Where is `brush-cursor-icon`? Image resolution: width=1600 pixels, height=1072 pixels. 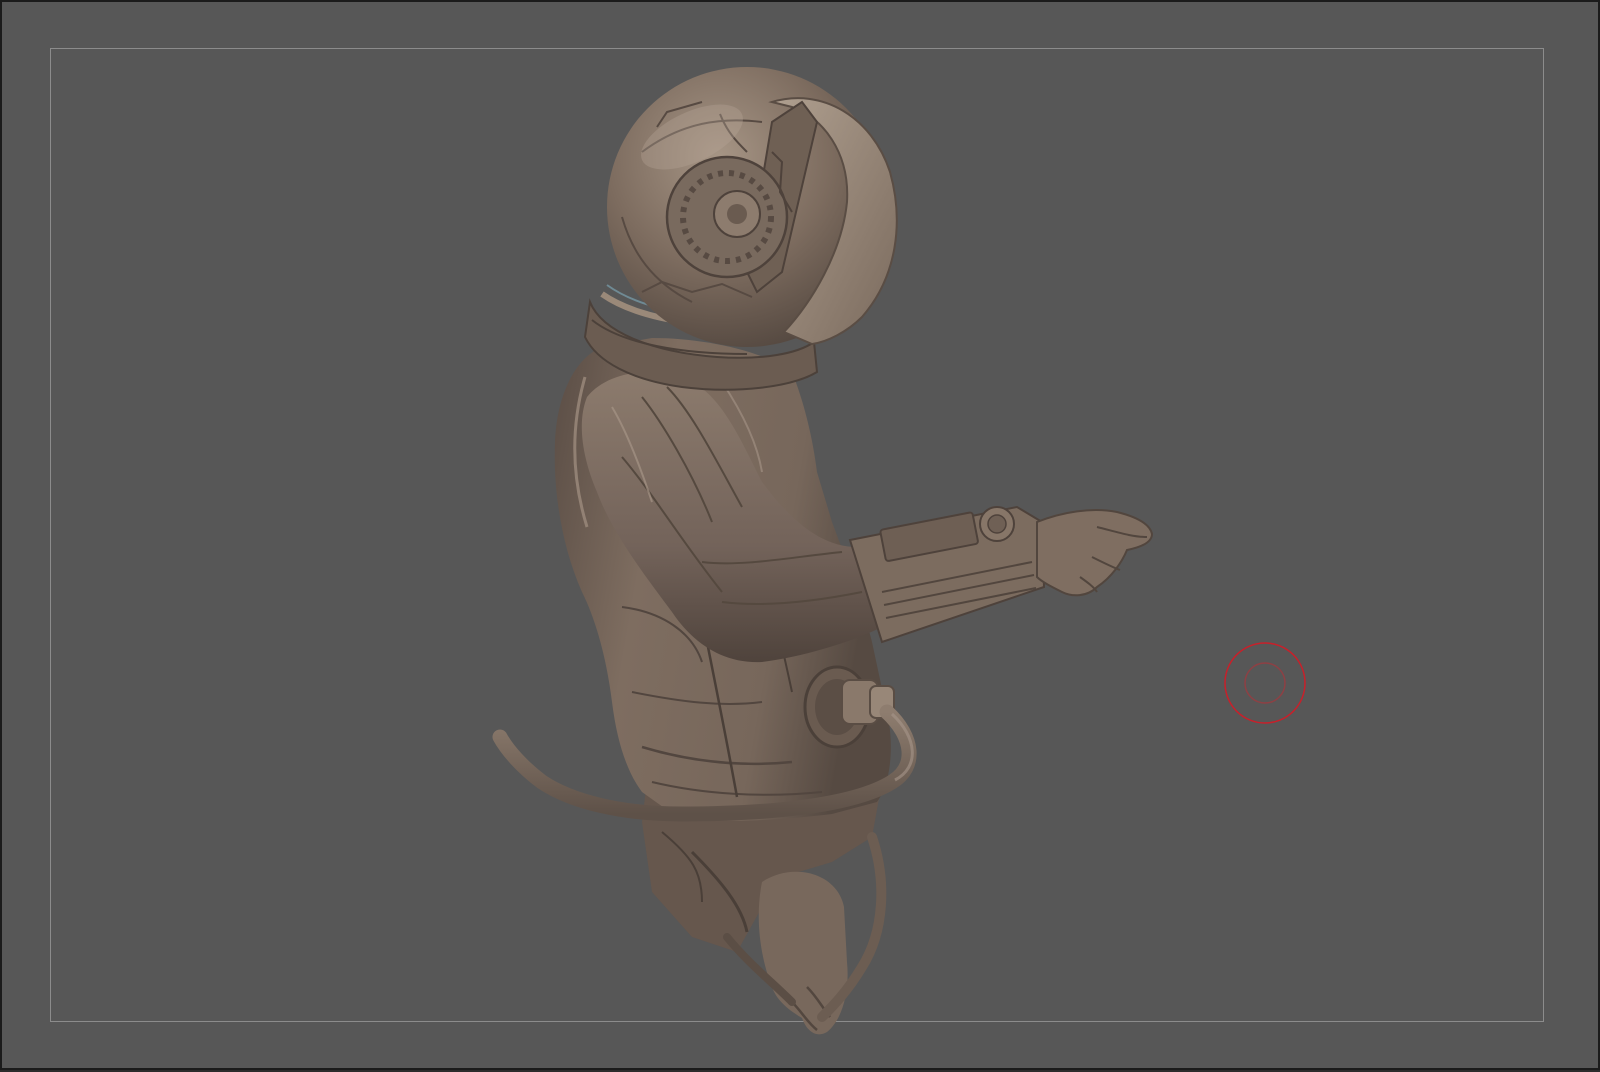
brush-cursor-icon is located at coordinates (1265, 683).